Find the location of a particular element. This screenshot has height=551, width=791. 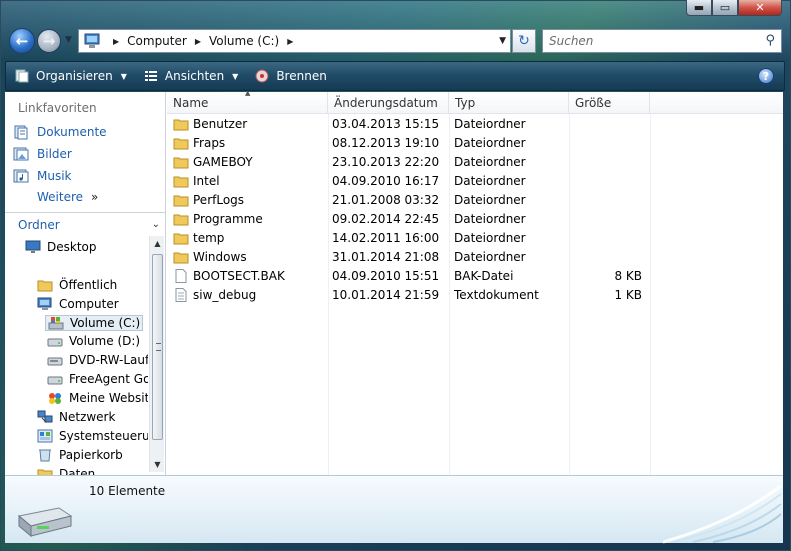

tree-item-volume-c: Volume (C:) is located at coordinates (94, 323).